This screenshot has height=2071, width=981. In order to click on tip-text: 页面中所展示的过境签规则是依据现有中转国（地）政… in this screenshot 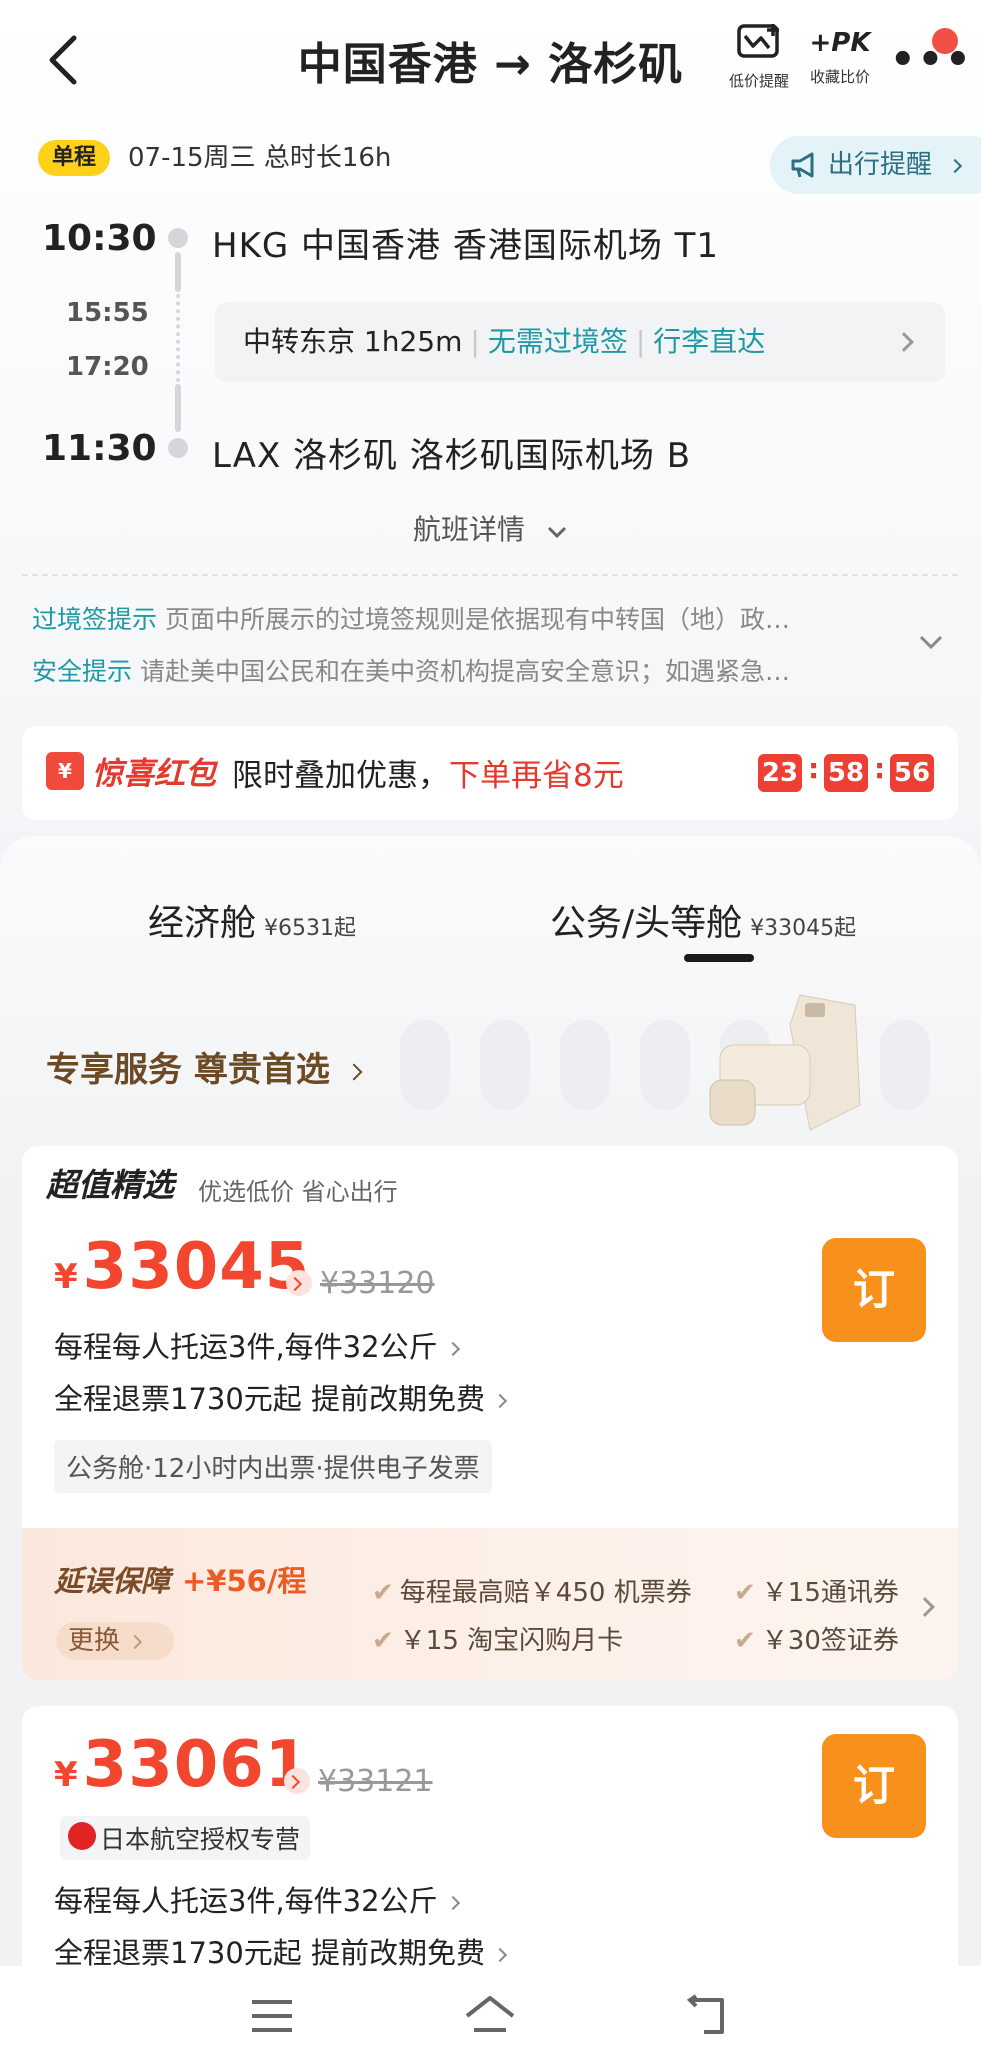, I will do `click(478, 619)`.